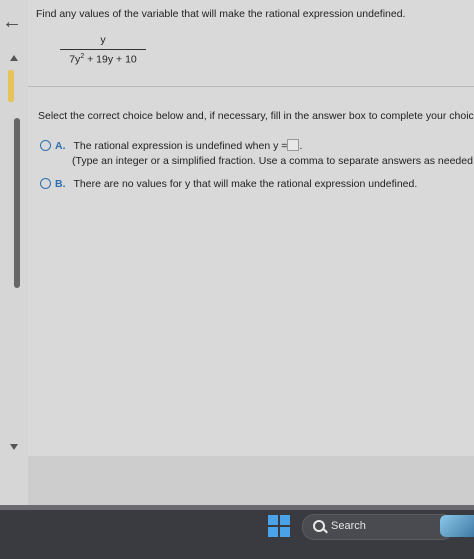 This screenshot has height=559, width=474. I want to click on choice-a-letter: A., so click(60, 146).